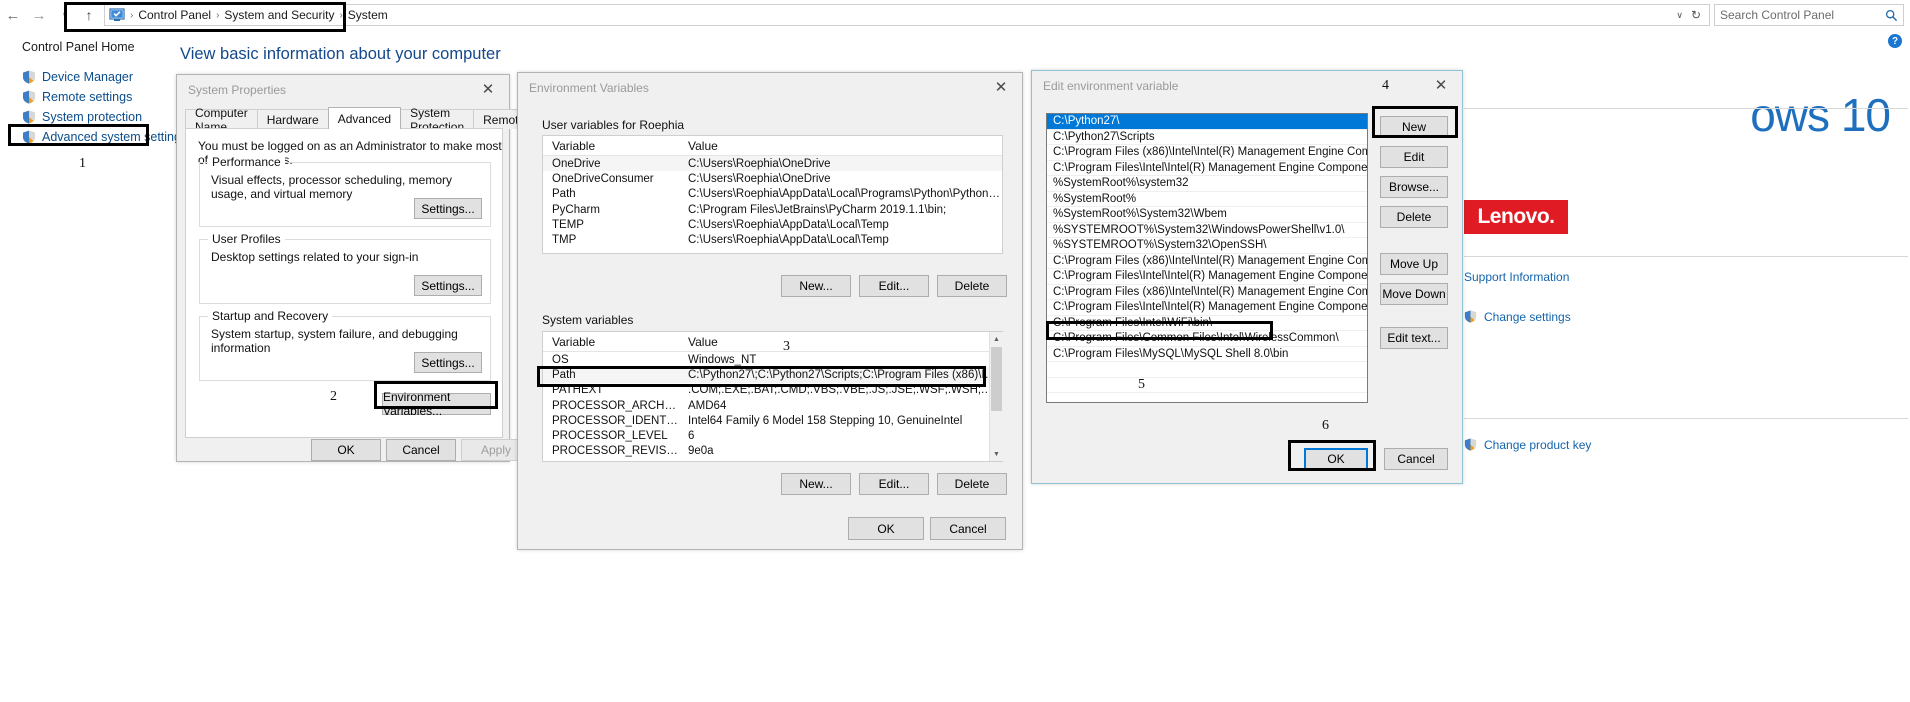  What do you see at coordinates (772, 435) in the screenshot?
I see `table-row: PROCESSOR_LEVEL 6` at bounding box center [772, 435].